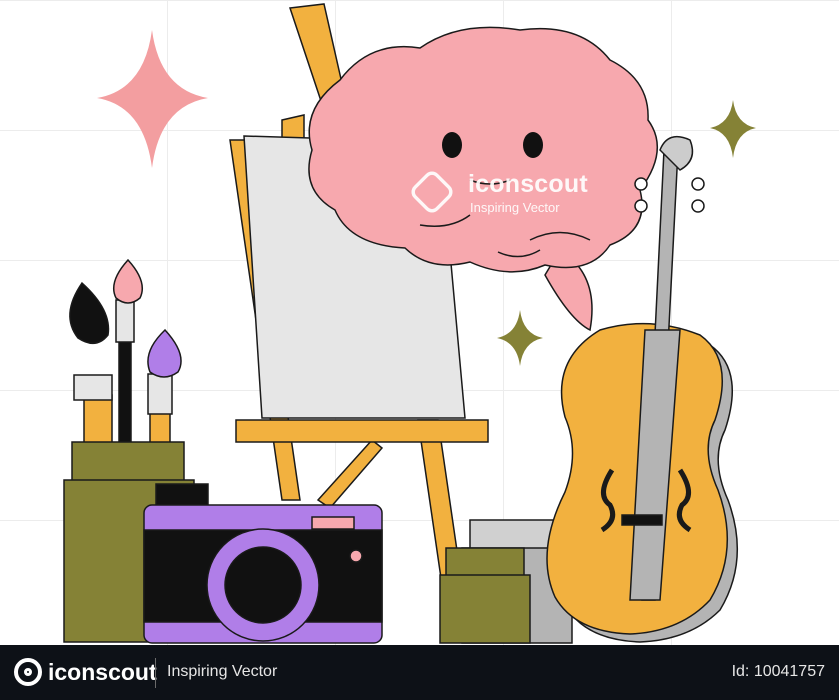 This screenshot has width=839, height=700. I want to click on pink-sparkle-icon, so click(152, 99).